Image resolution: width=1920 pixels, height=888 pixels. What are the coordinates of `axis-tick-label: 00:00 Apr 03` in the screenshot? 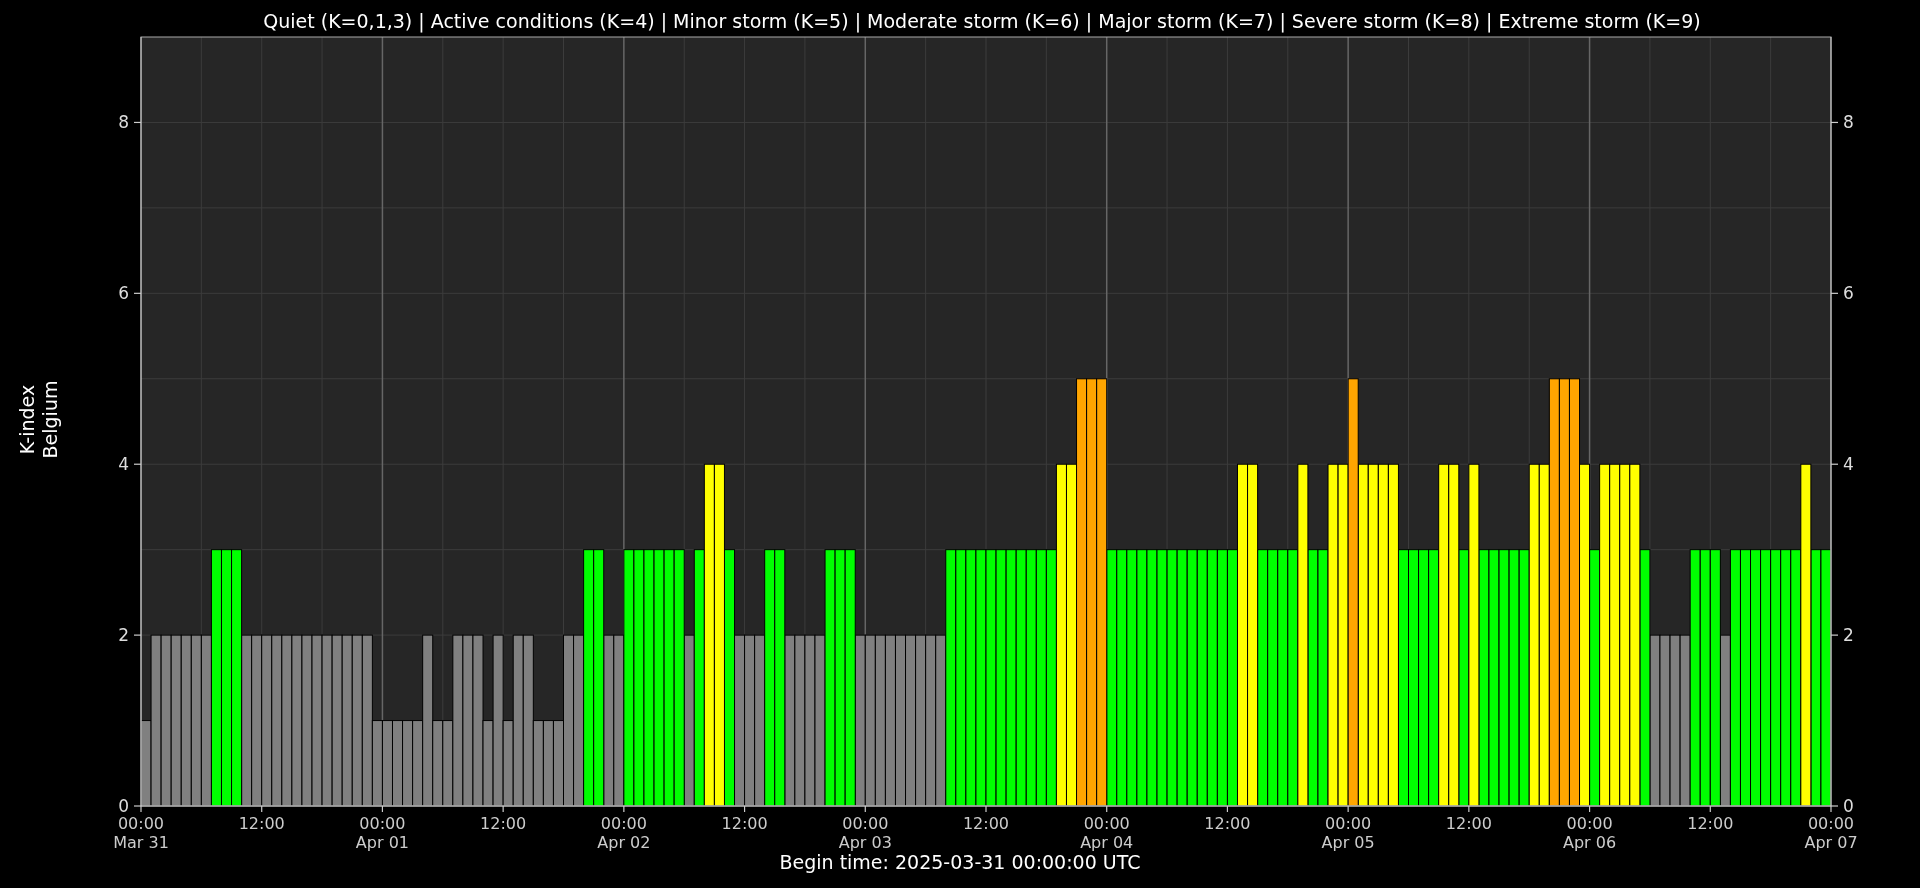 It's located at (865, 833).